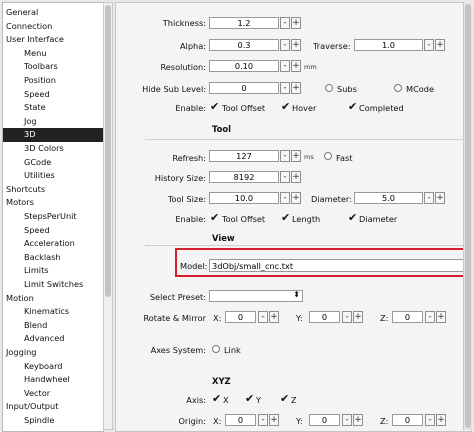 The width and height of the screenshot is (474, 432). Describe the element at coordinates (285, 45) in the screenshot. I see `alpha-minus-button: -` at that location.